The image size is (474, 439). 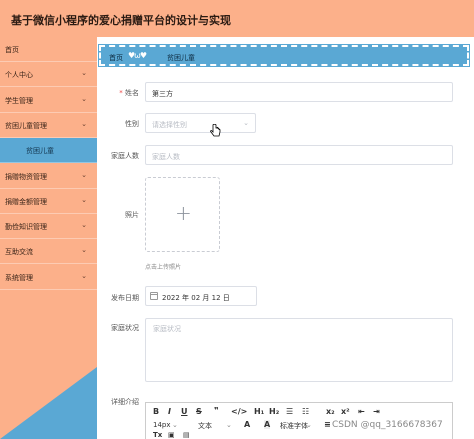 I want to click on breadcrumb-current: 贫困儿童, so click(x=181, y=58).